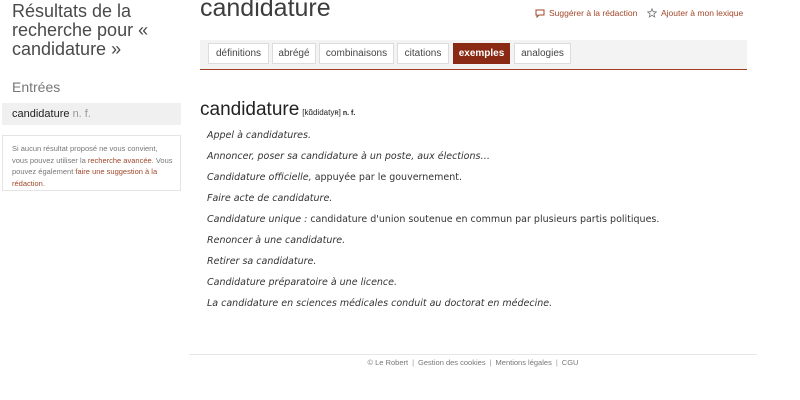 This screenshot has height=400, width=800. What do you see at coordinates (91, 114) in the screenshot?
I see `entry-list-item: candidature n. f.` at bounding box center [91, 114].